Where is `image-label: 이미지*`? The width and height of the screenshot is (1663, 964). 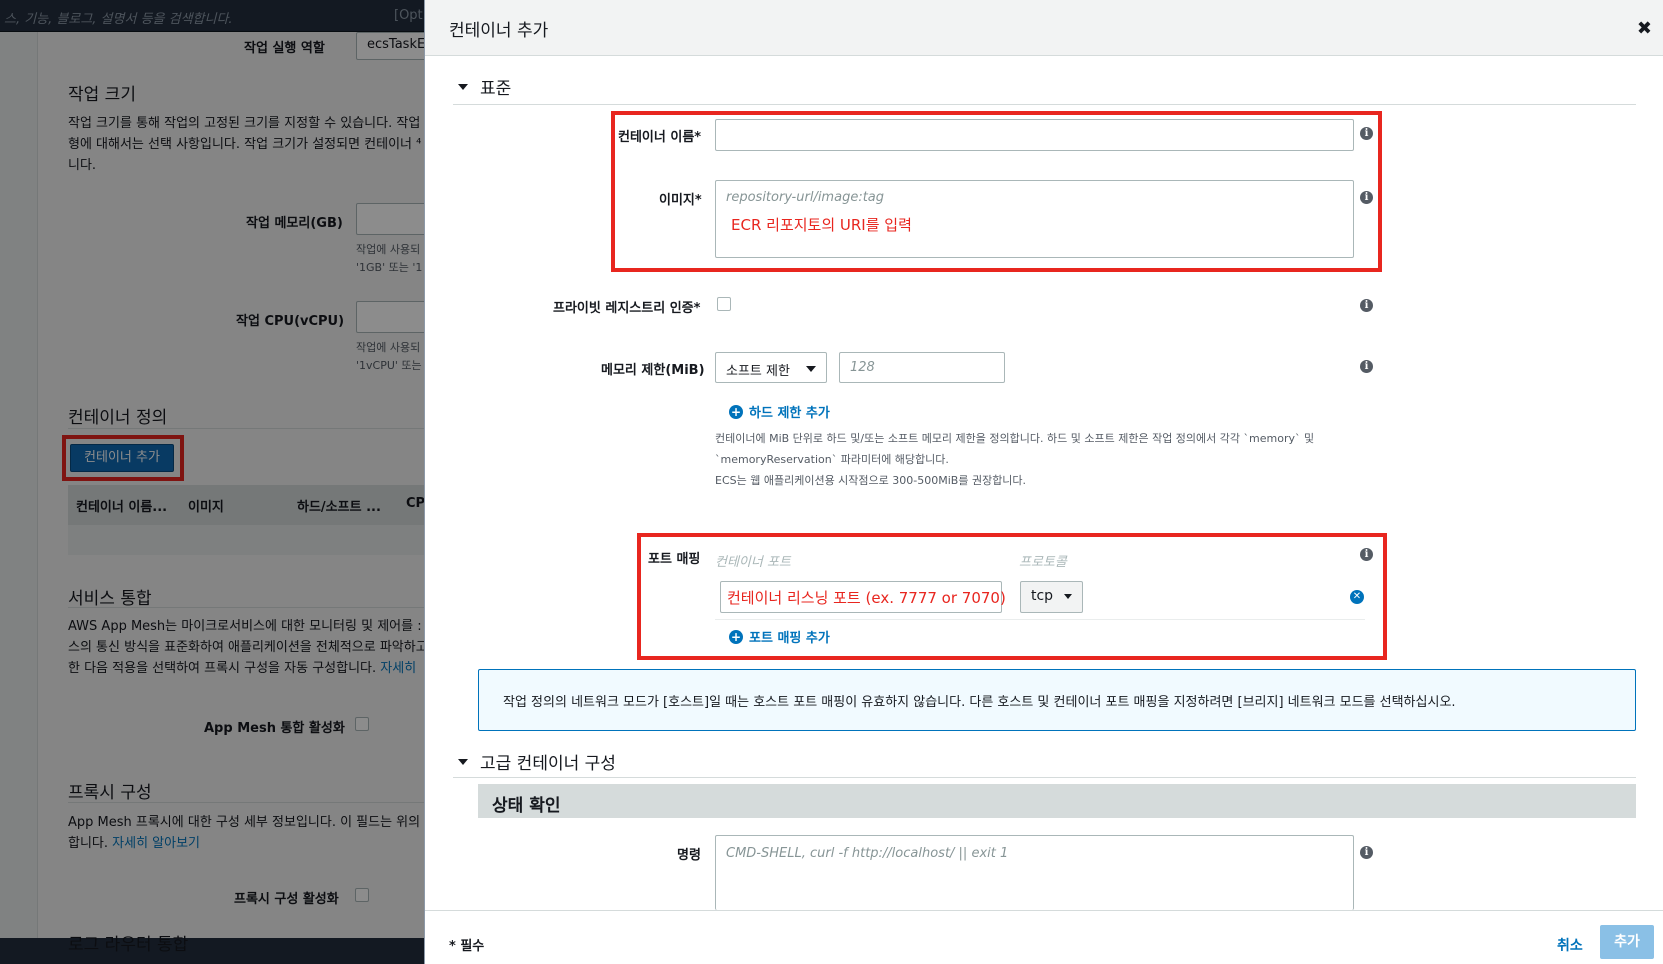 image-label: 이미지* is located at coordinates (680, 200).